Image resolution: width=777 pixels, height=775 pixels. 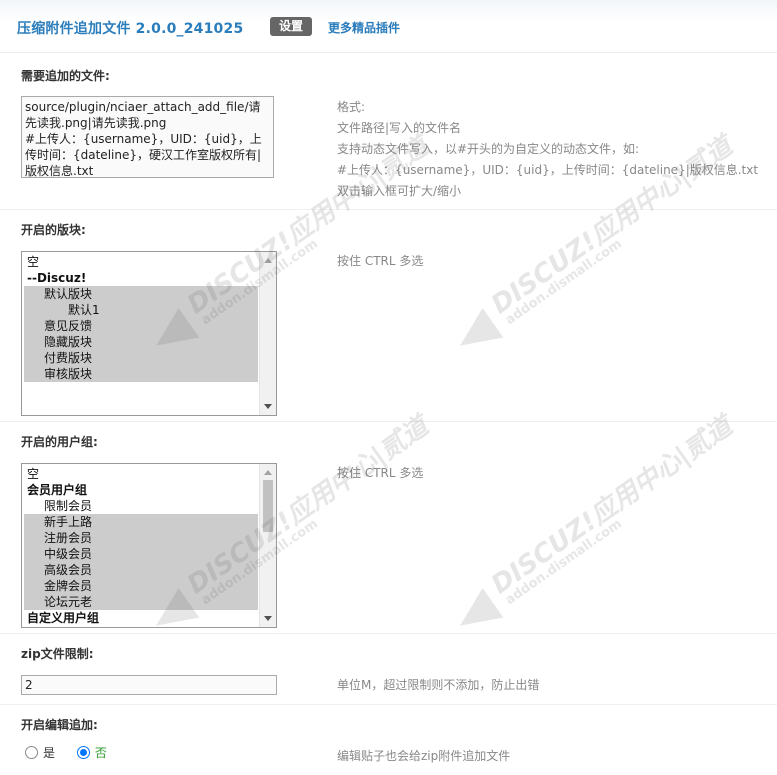 I want to click on usergroups-option: 限制会员, so click(x=141, y=506).